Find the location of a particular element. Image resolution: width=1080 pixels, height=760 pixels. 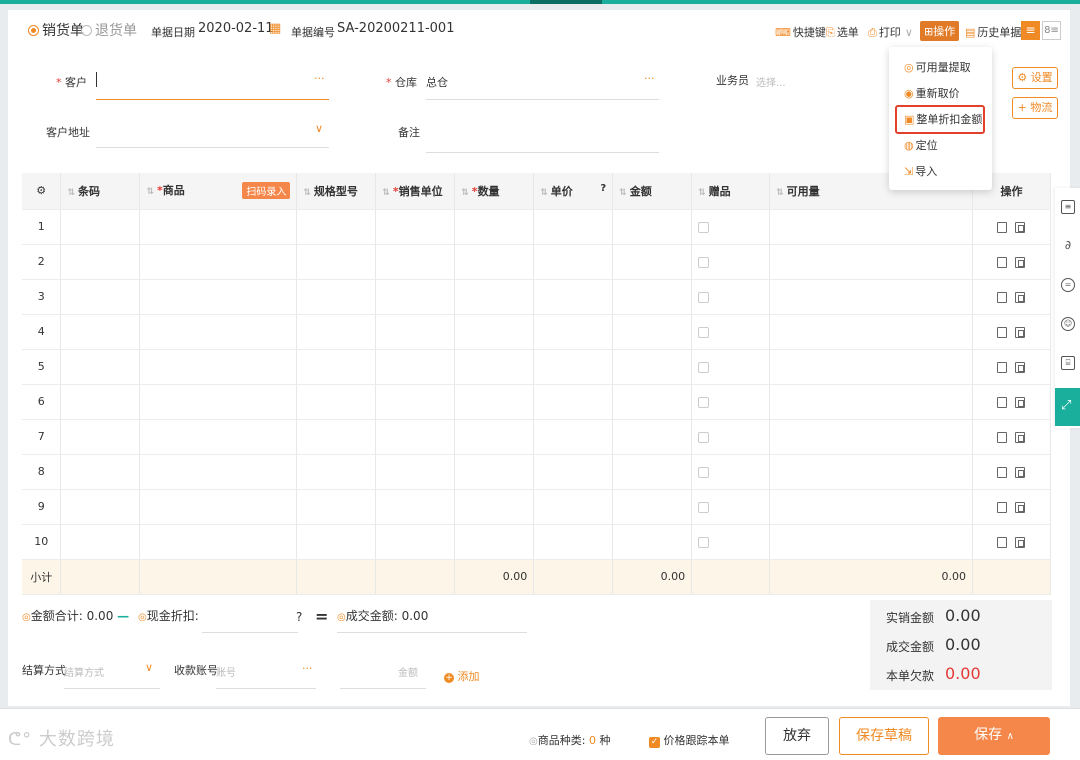

table-row: 9 is located at coordinates (537, 507).